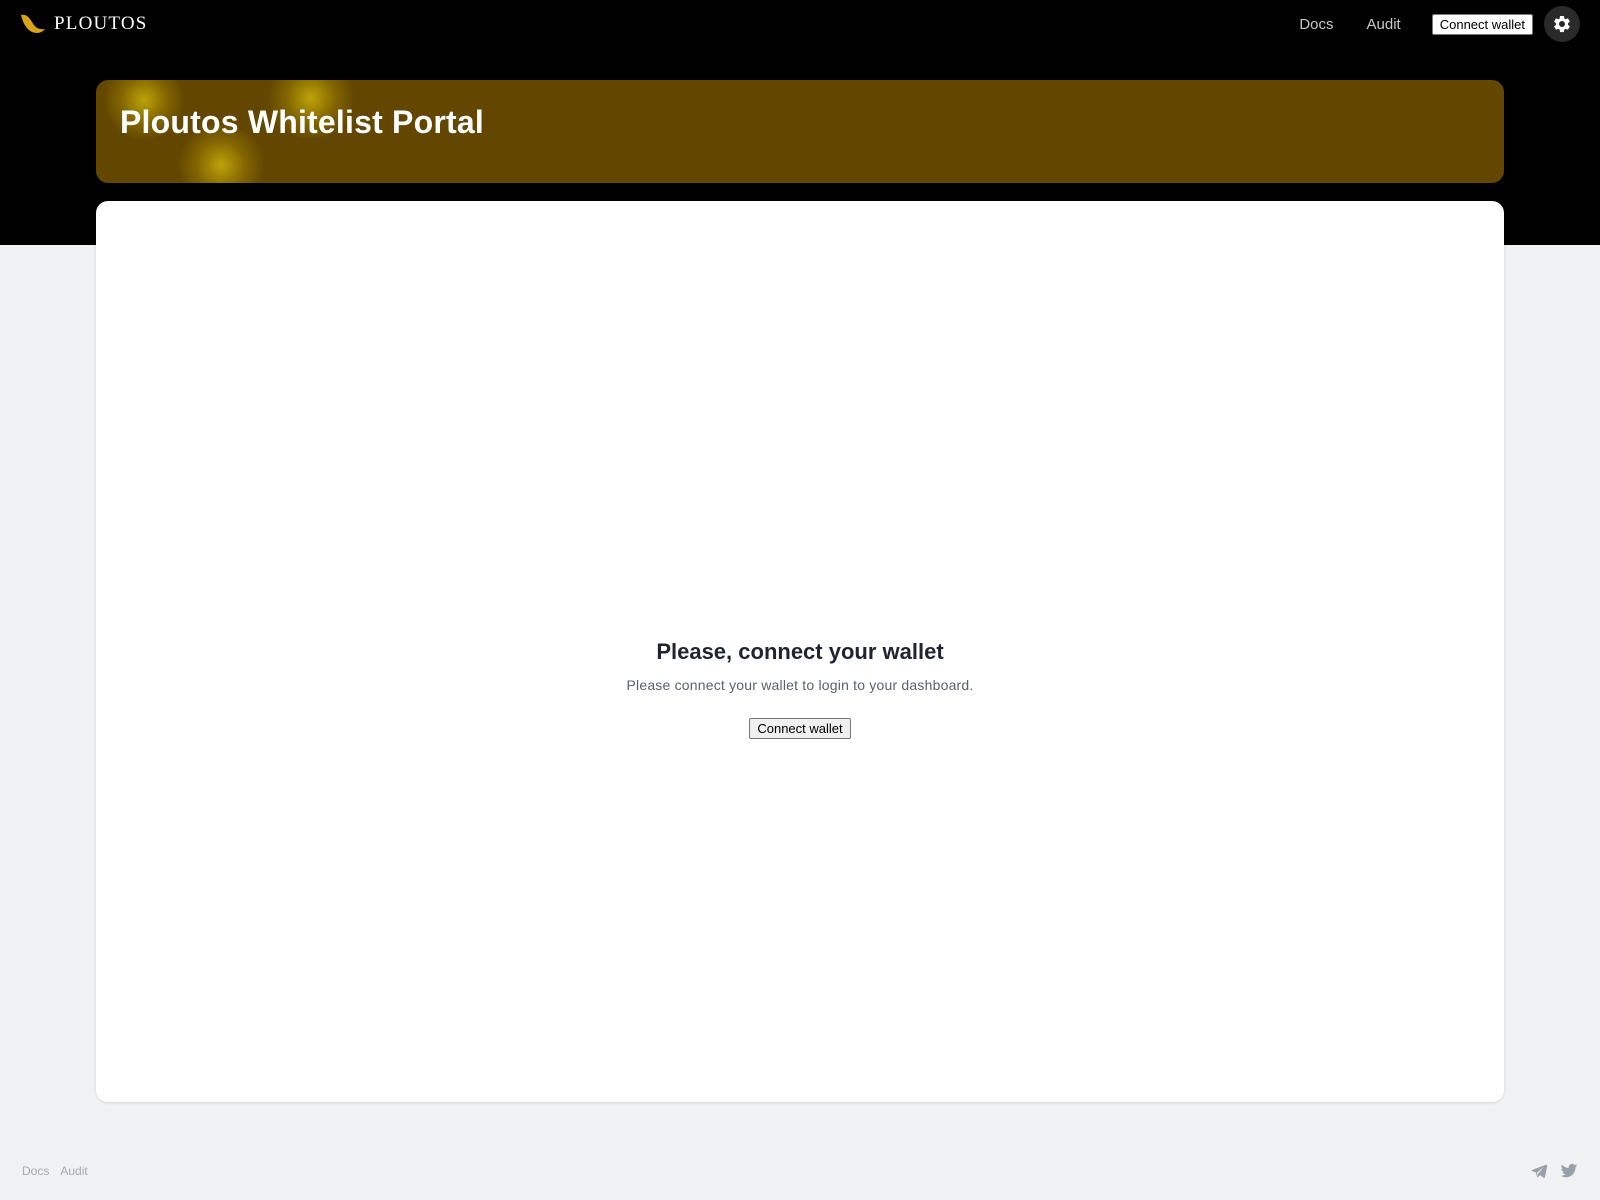 This screenshot has width=1600, height=1200. Describe the element at coordinates (1482, 24) in the screenshot. I see `header-connect-wallet-button: Connect wallet` at that location.